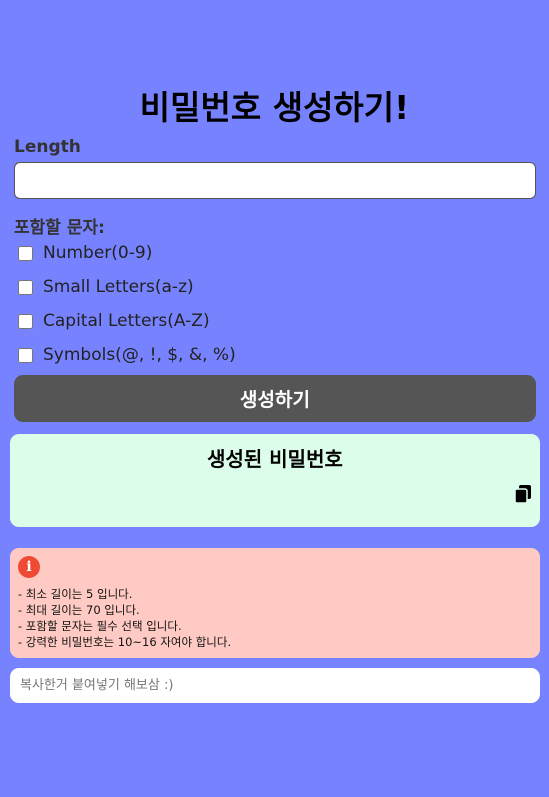  What do you see at coordinates (125, 642) in the screenshot?
I see `rule-item: - 강력한 비밀번호는 10~16 자여야 합니다.` at bounding box center [125, 642].